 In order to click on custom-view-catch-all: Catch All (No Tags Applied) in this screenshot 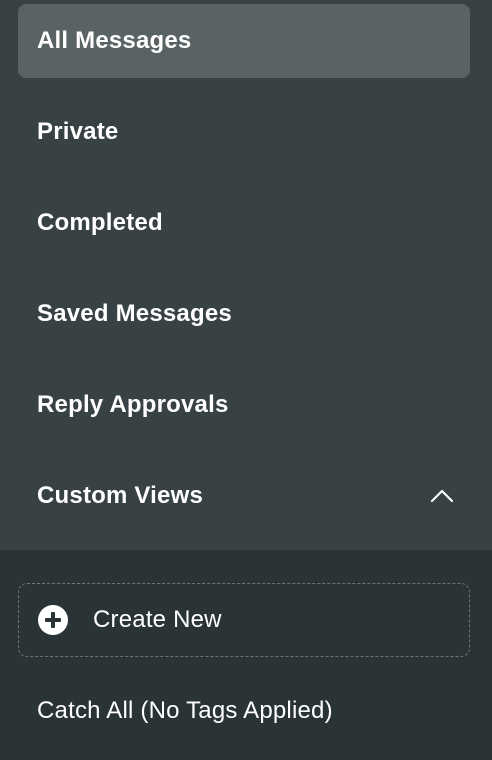, I will do `click(244, 711)`.